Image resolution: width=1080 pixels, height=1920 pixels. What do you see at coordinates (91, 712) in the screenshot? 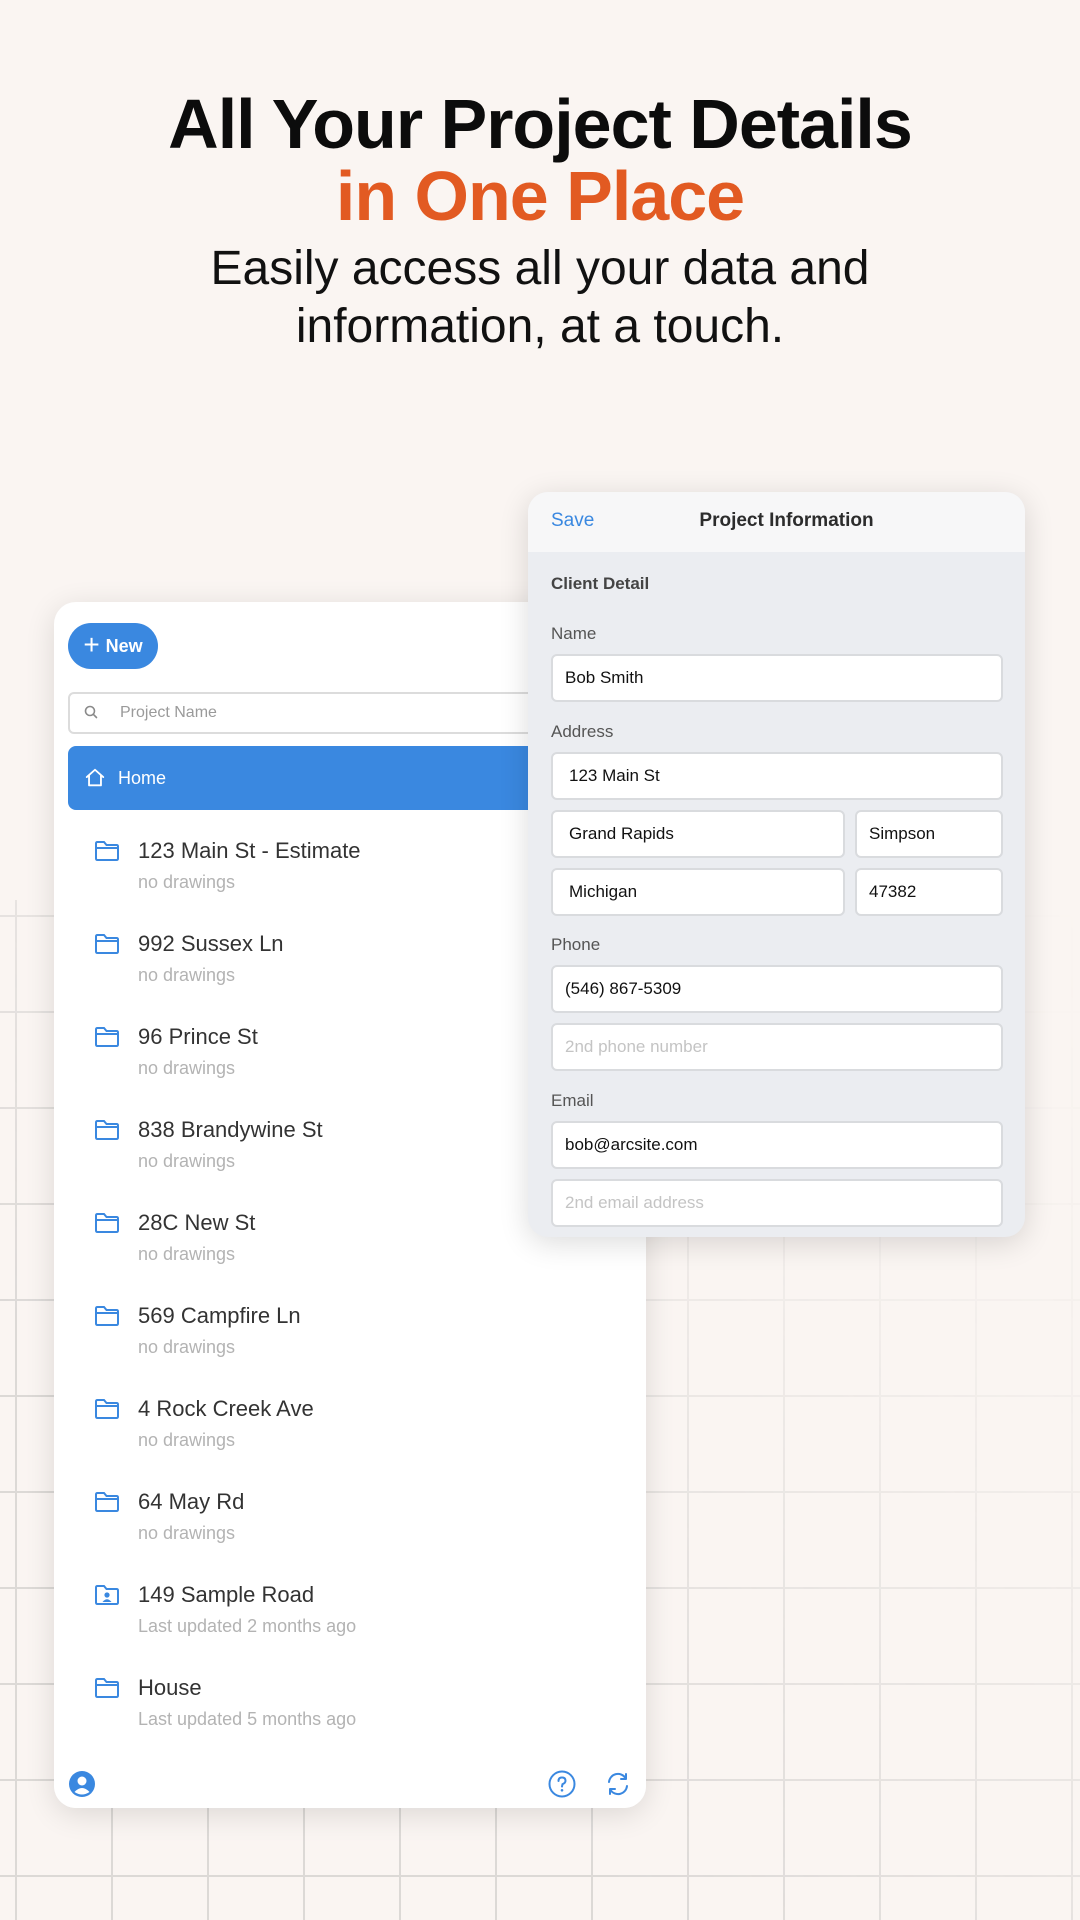
I see `search-icon` at bounding box center [91, 712].